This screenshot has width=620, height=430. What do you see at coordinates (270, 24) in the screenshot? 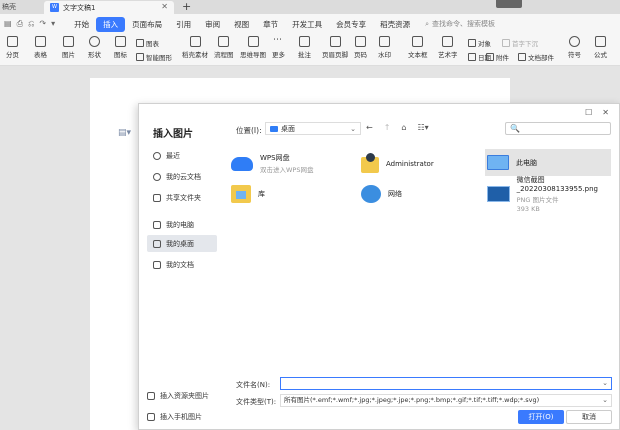
I see `menu-section: 章节` at bounding box center [270, 24].